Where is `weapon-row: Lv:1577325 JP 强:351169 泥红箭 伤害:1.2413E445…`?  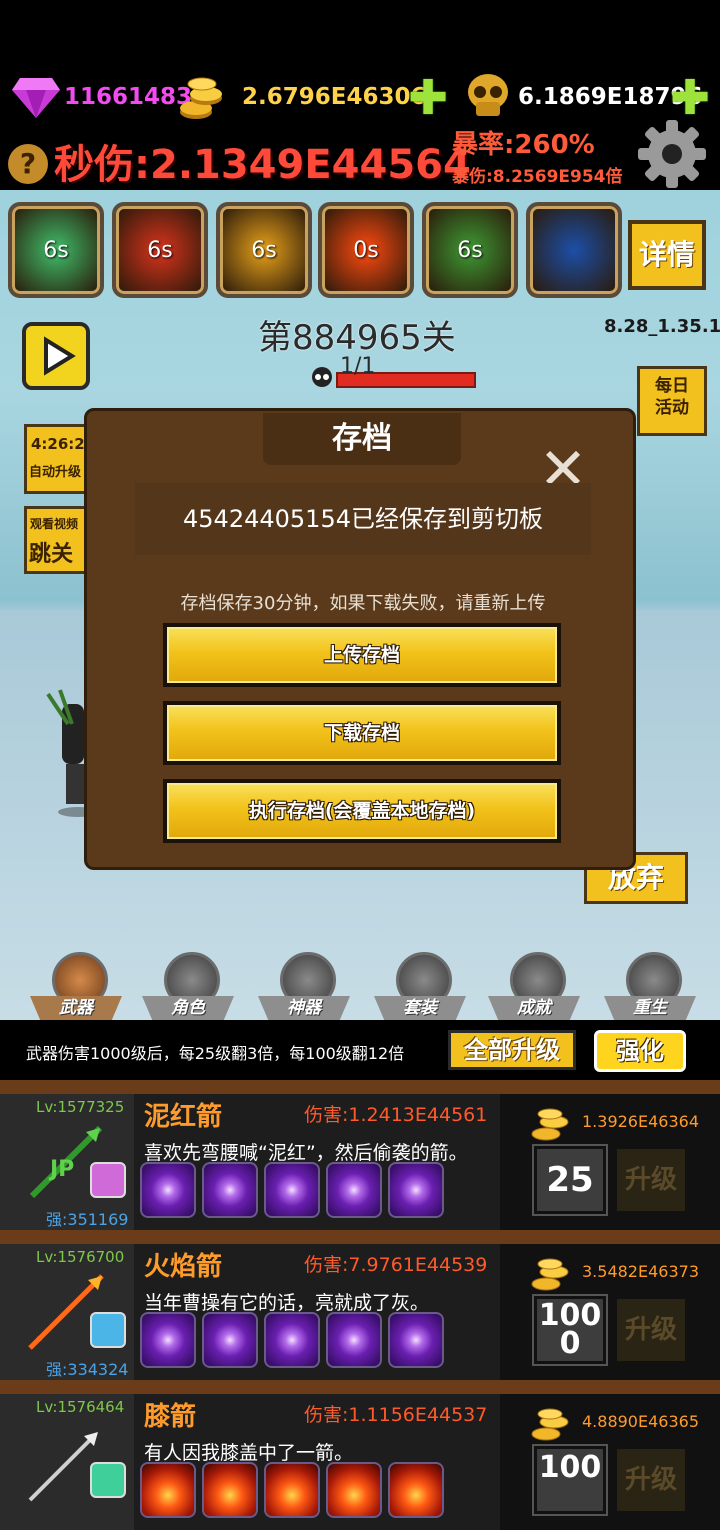
weapon-row: Lv:1577325 JP 强:351169 泥红箭 伤害:1.2413E445… is located at coordinates (360, 1162).